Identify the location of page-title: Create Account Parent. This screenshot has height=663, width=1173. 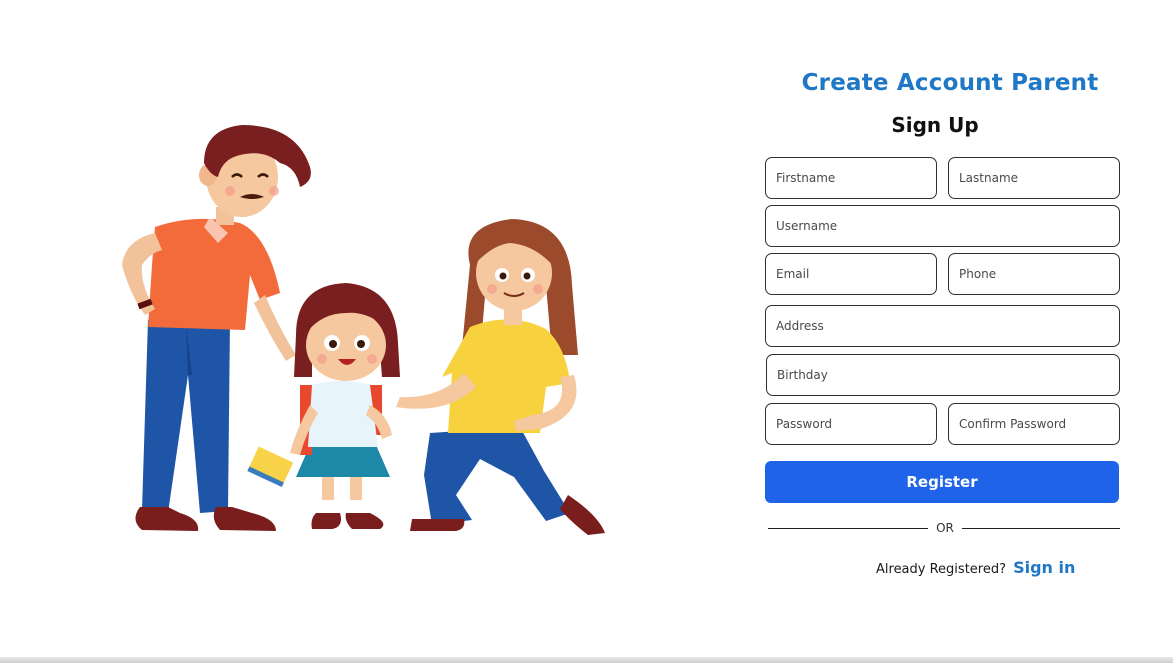
(950, 83).